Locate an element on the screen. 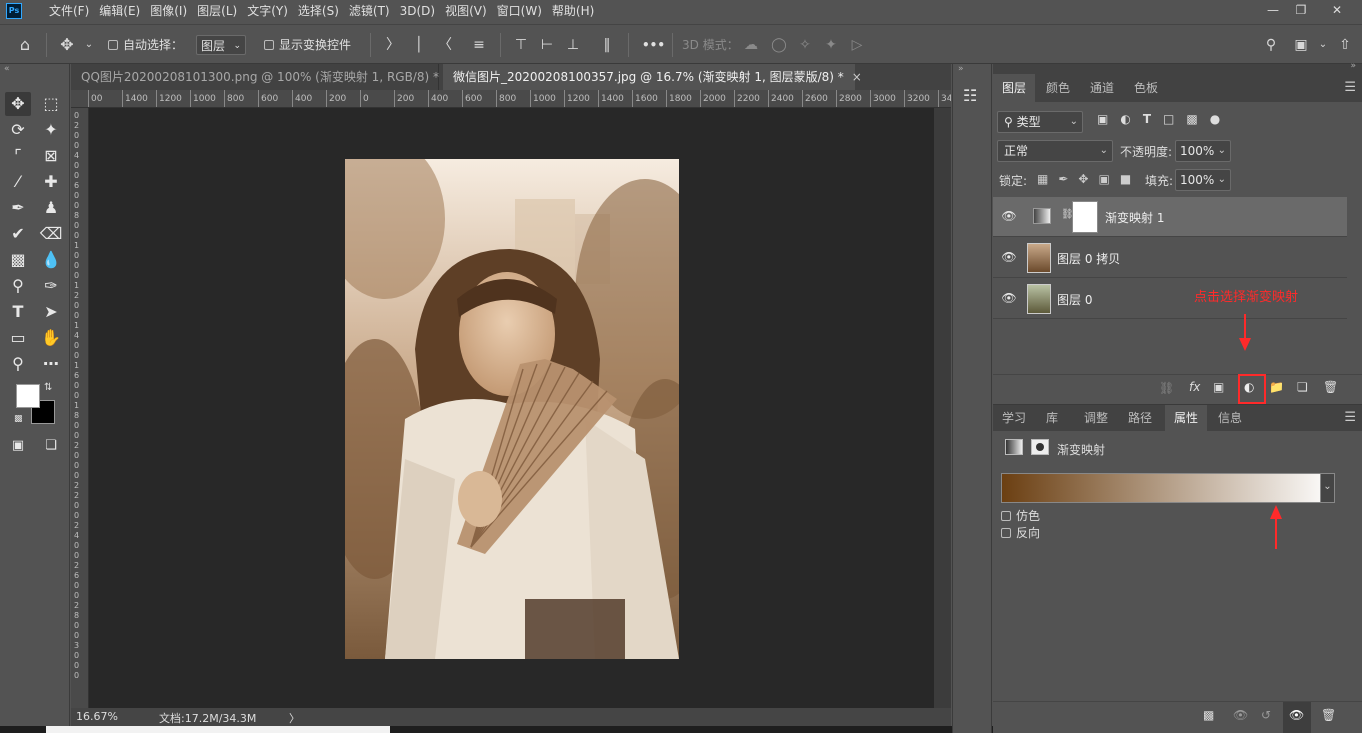  align-right-icon: 〈 is located at coordinates (445, 45).